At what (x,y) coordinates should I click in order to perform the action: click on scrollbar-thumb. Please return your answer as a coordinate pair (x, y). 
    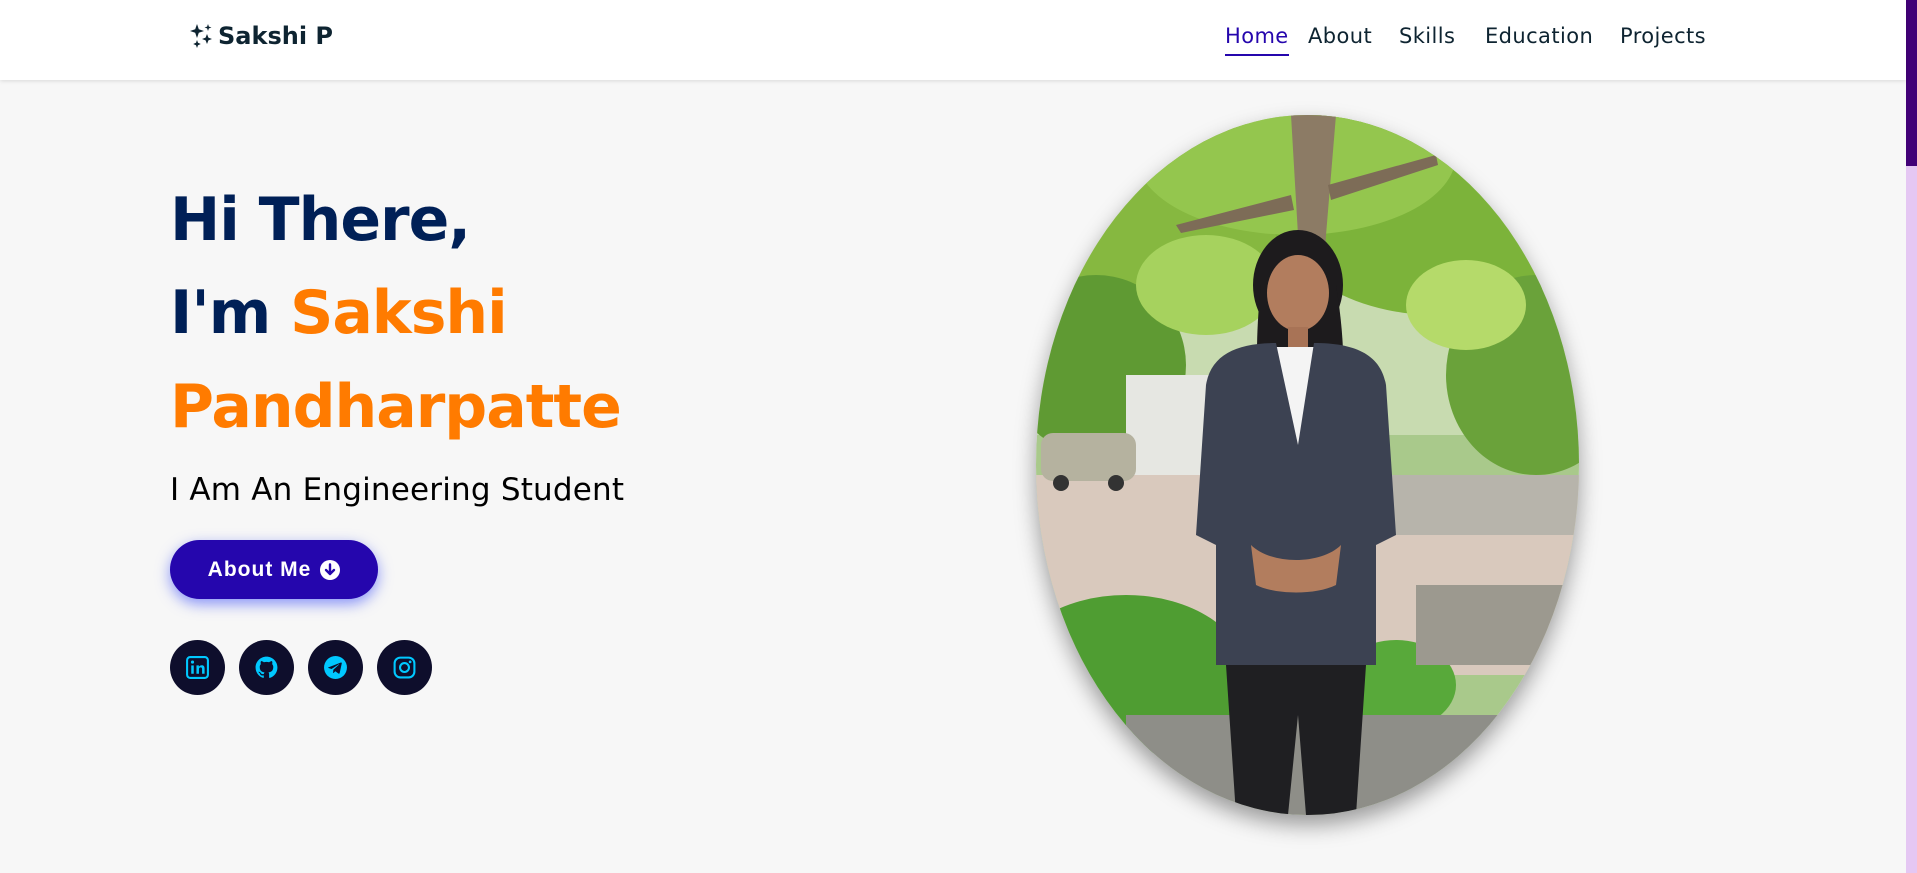
    Looking at the image, I should click on (1911, 83).